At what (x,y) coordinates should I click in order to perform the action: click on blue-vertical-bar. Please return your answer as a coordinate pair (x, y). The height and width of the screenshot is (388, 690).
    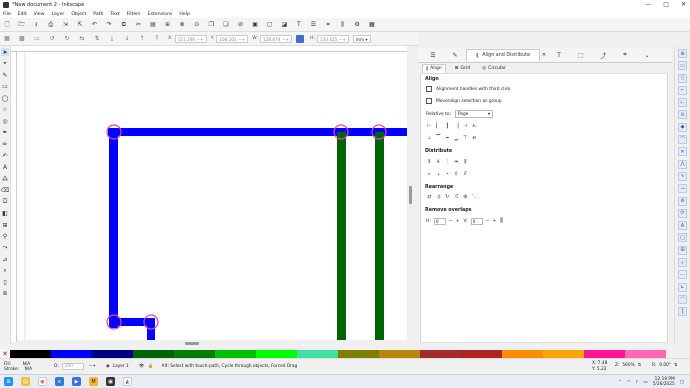
    Looking at the image, I should click on (113, 228).